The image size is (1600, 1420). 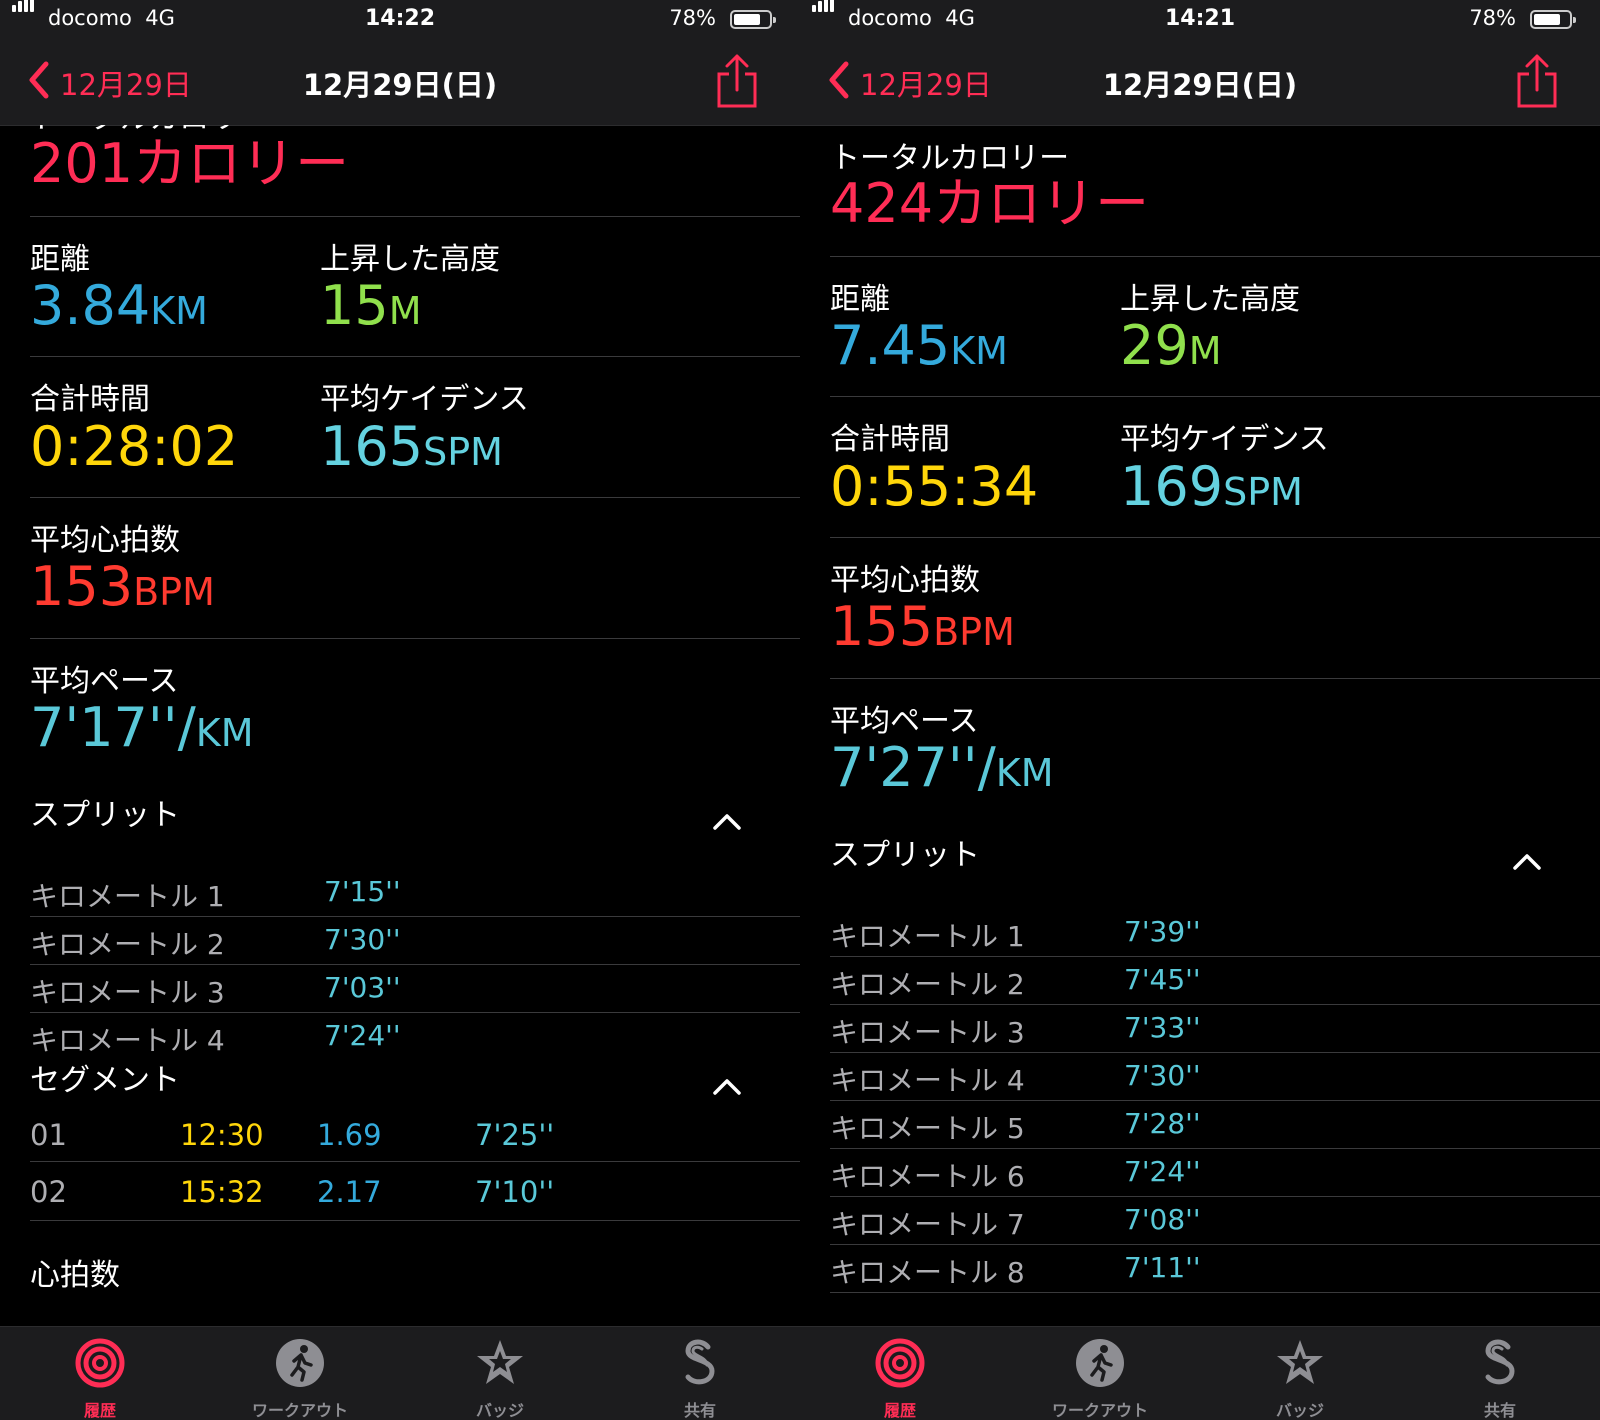 I want to click on split-row: キロメートル 2 7'30'', so click(x=415, y=940).